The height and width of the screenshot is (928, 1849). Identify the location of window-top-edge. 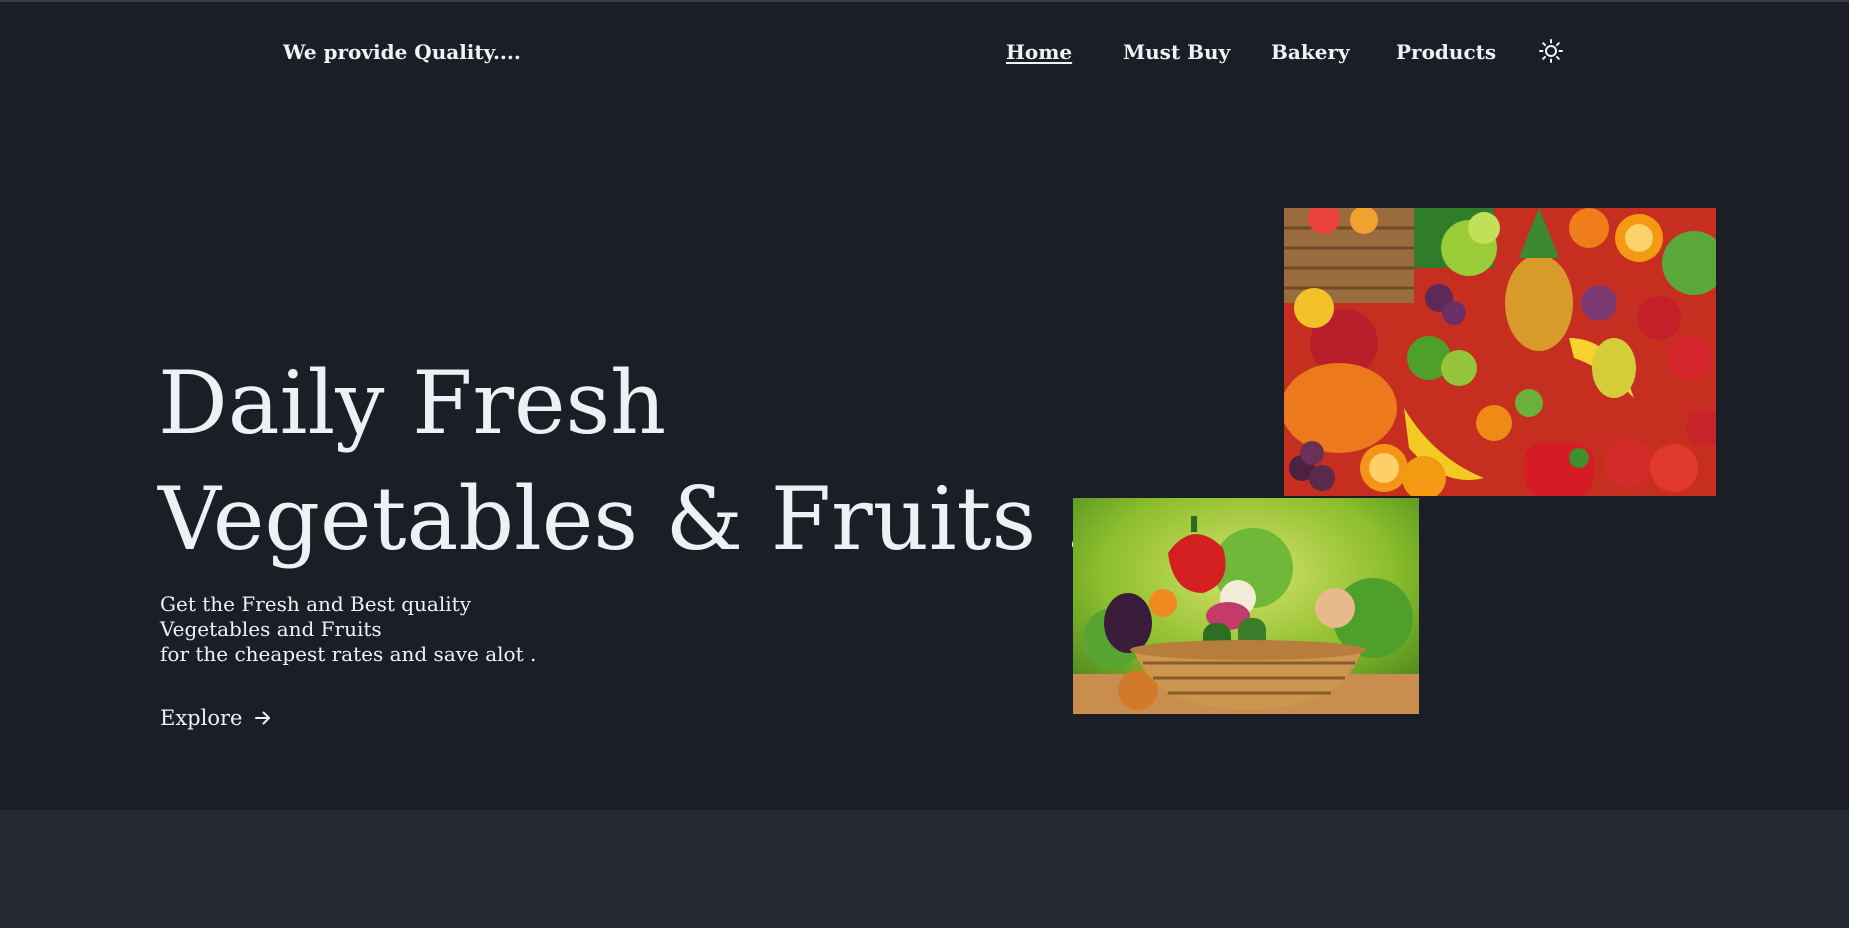
(924, 1).